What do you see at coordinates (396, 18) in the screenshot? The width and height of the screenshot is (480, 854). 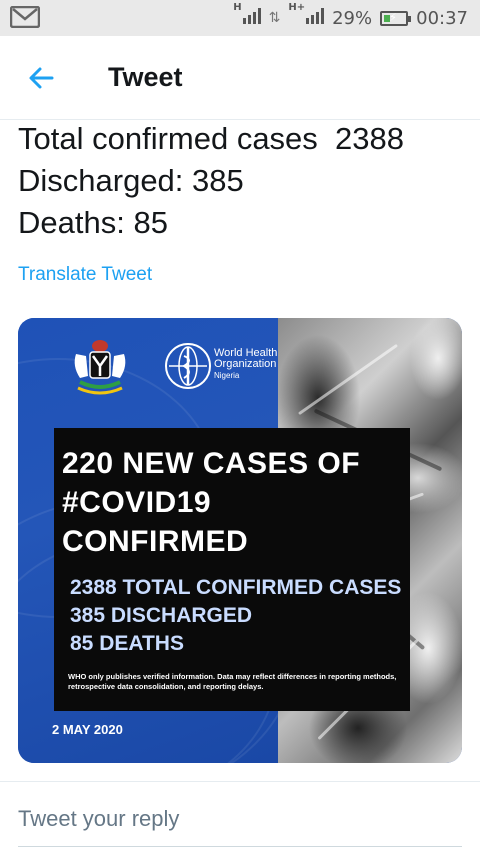 I see `battery-icon: ⚡` at bounding box center [396, 18].